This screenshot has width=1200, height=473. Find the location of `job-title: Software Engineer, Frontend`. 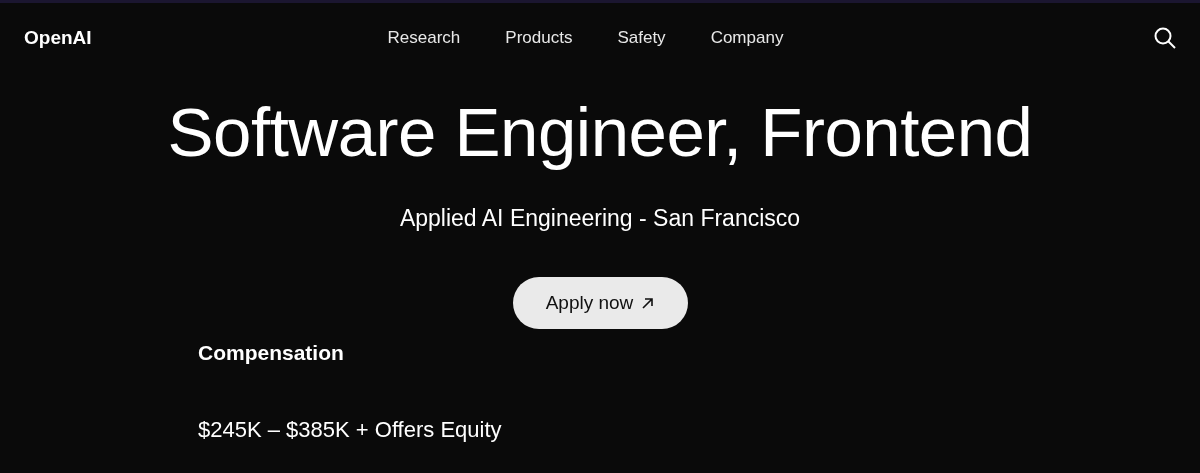

job-title: Software Engineer, Frontend is located at coordinates (600, 133).